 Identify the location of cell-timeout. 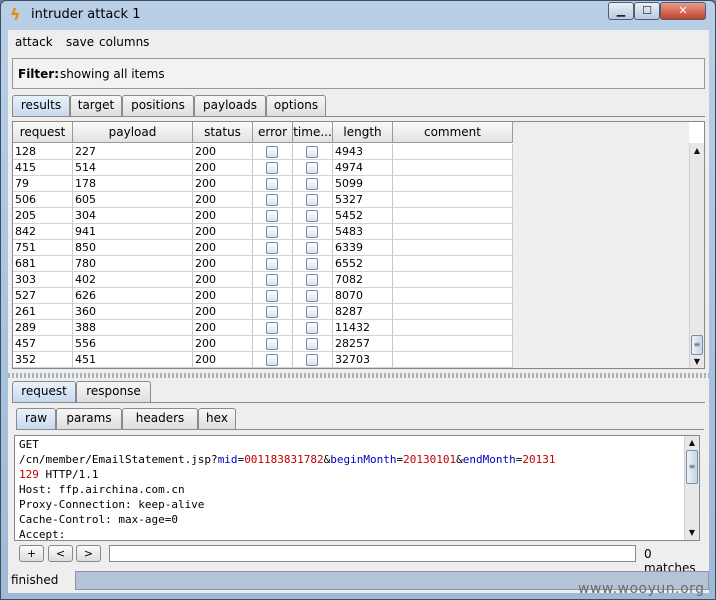
(313, 328).